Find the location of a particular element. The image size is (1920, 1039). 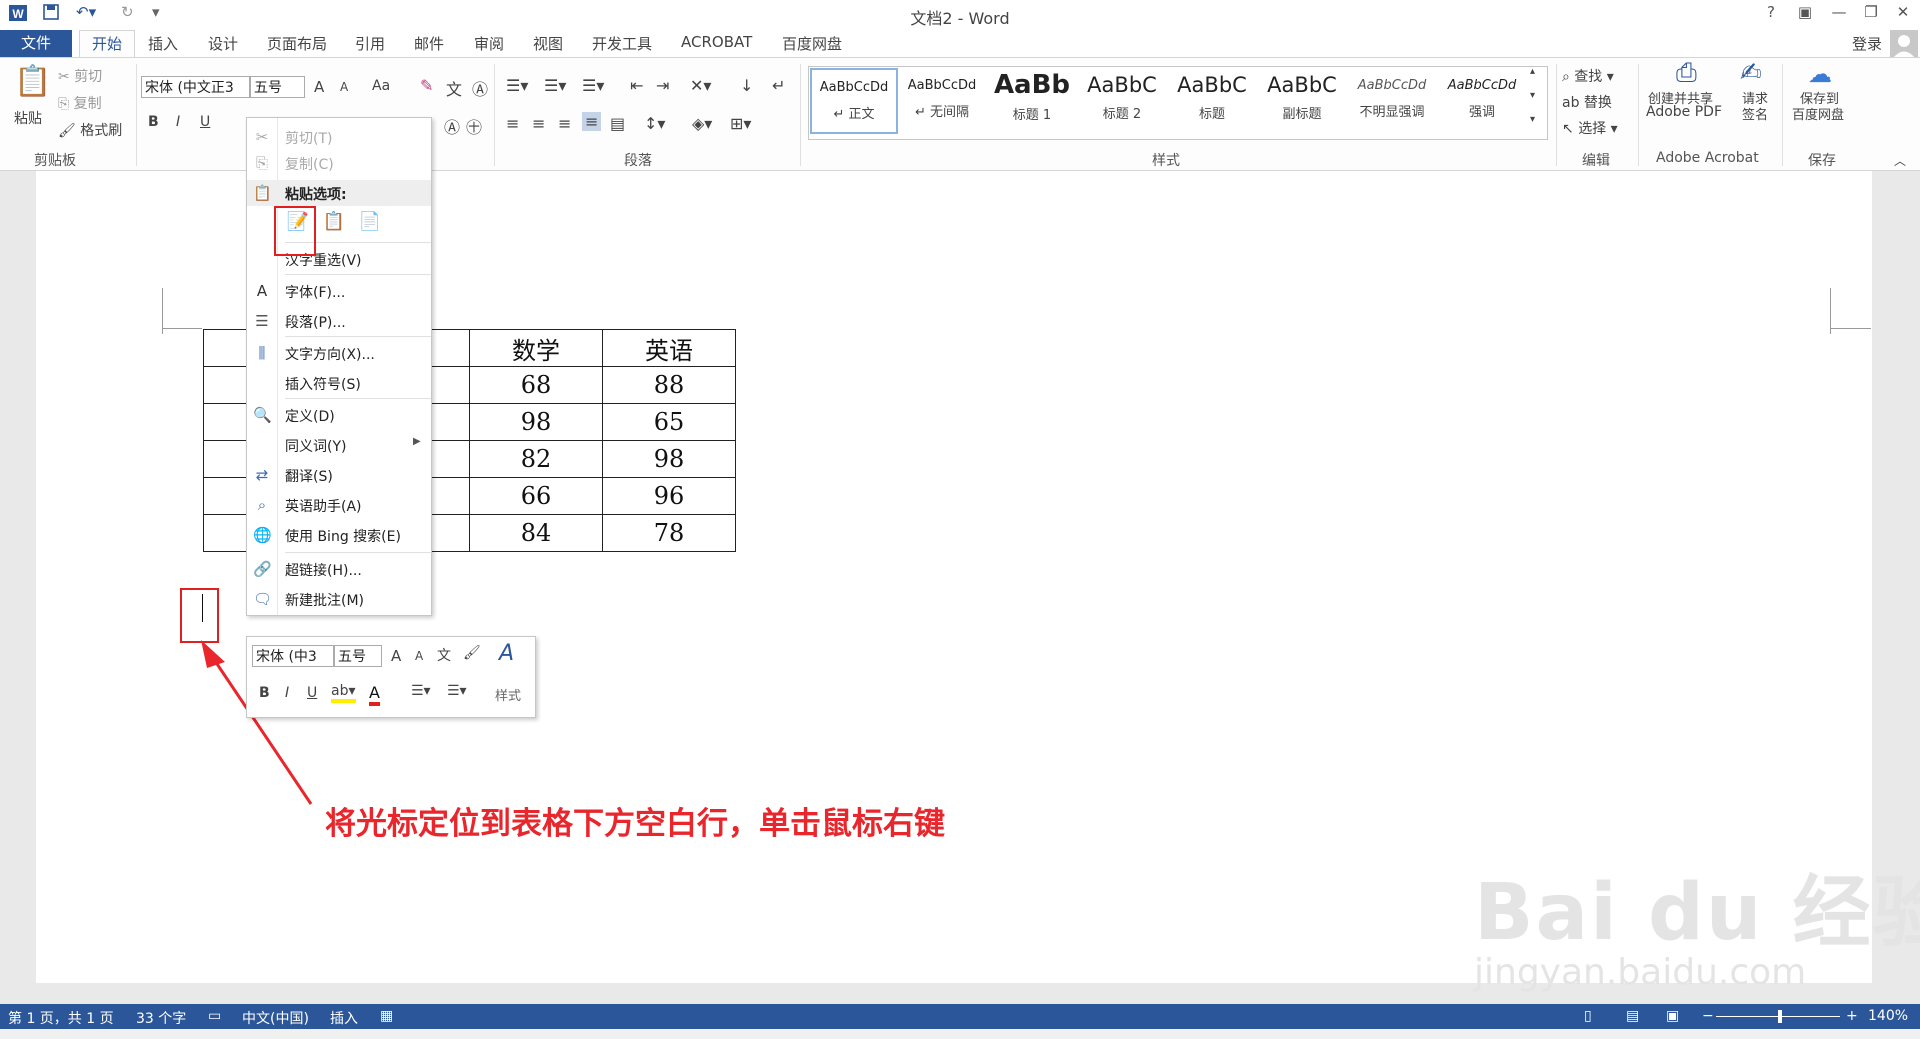

mini-bullets-icon: ☰▾ is located at coordinates (421, 691).